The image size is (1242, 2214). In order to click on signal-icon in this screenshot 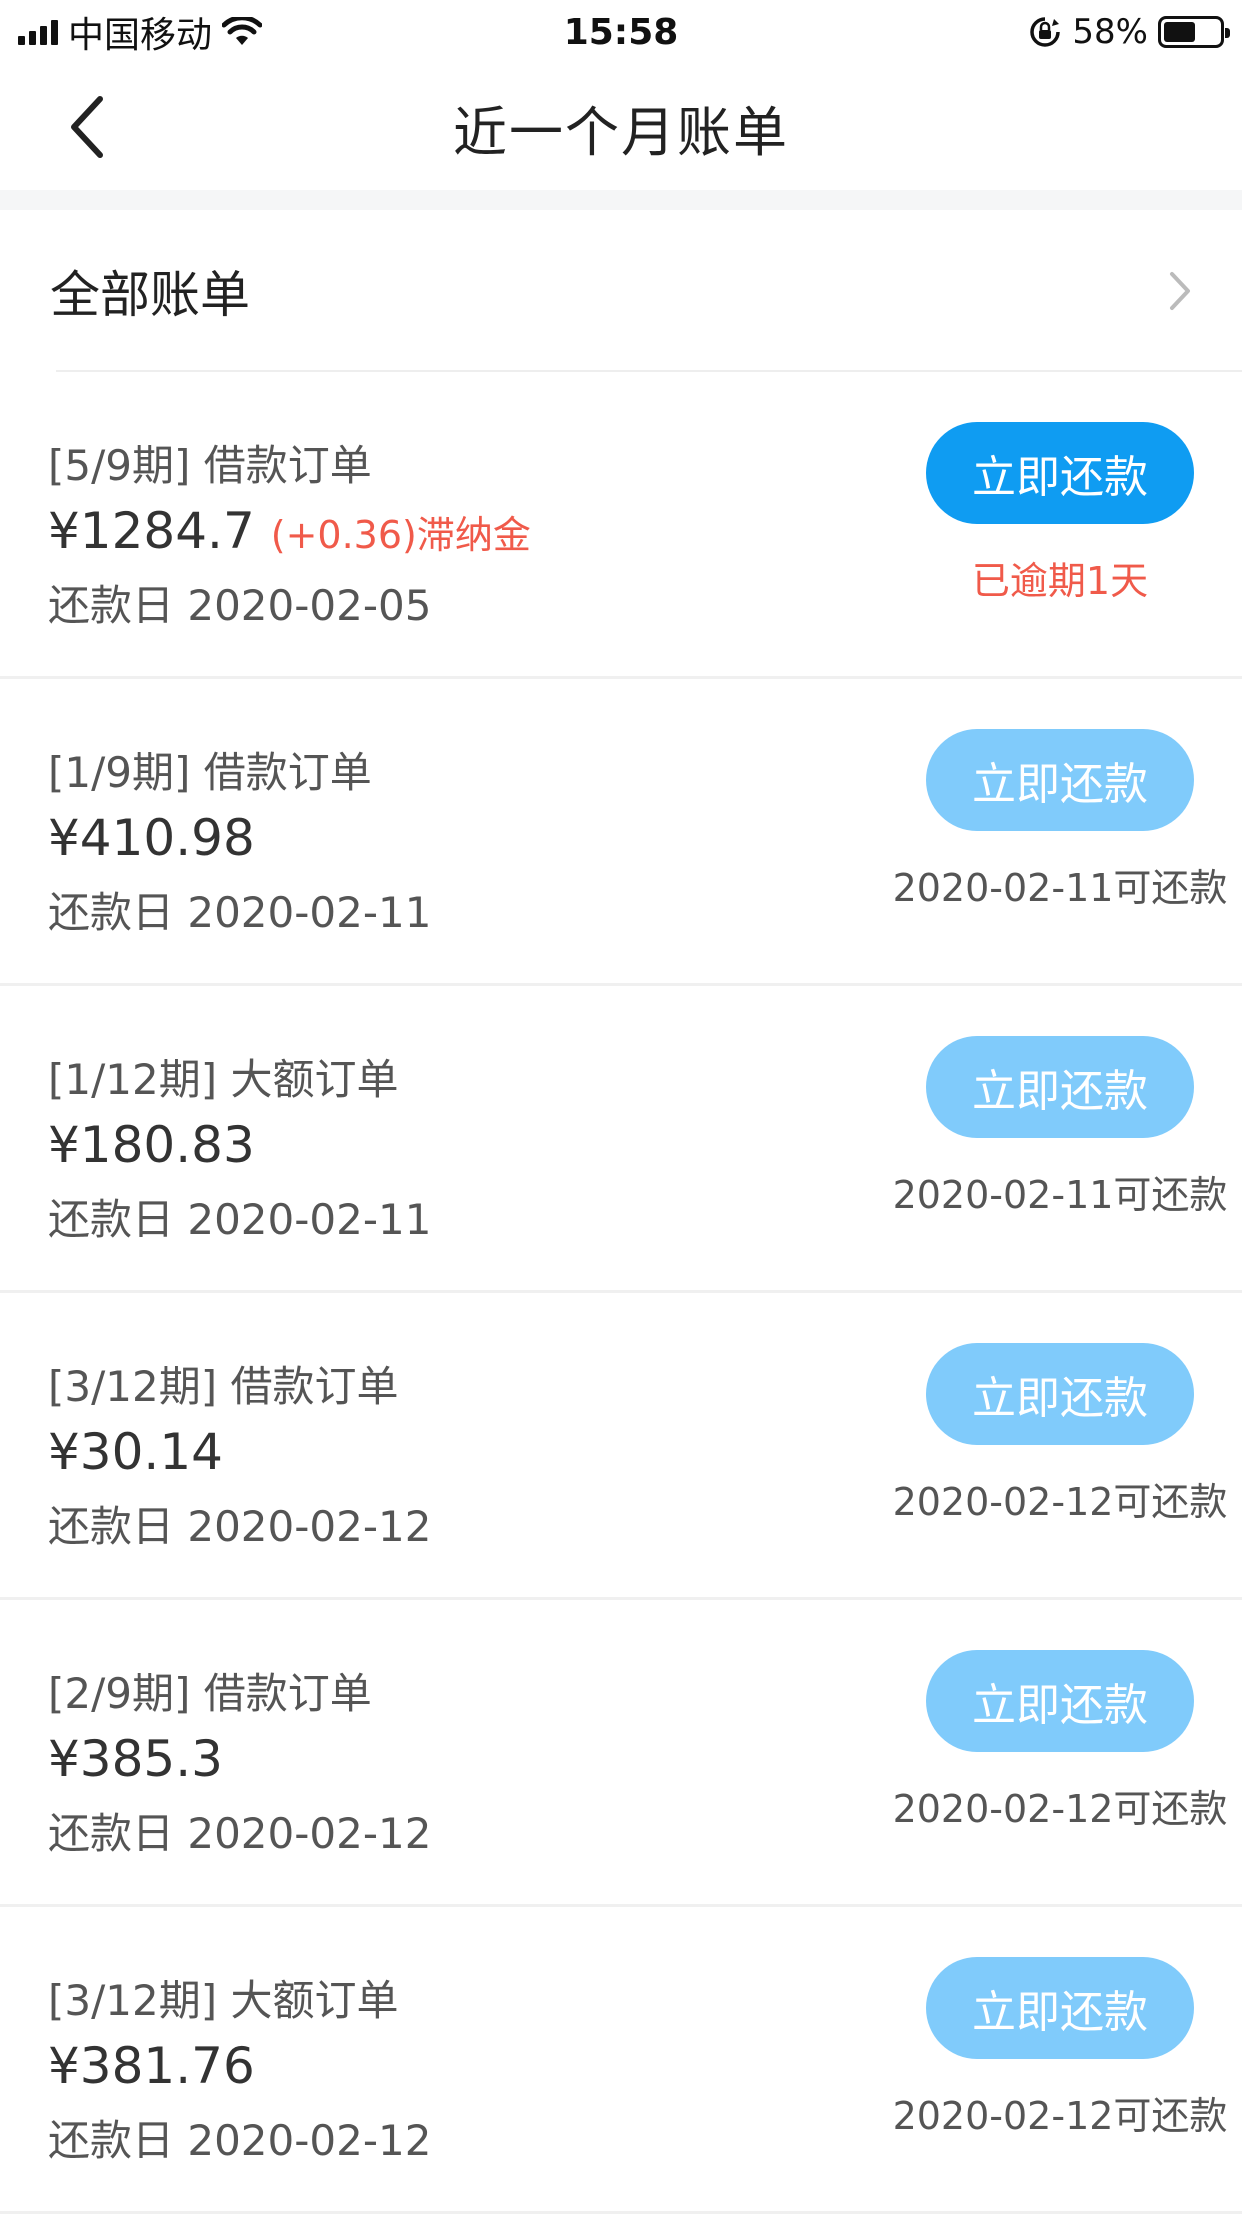, I will do `click(38, 32)`.